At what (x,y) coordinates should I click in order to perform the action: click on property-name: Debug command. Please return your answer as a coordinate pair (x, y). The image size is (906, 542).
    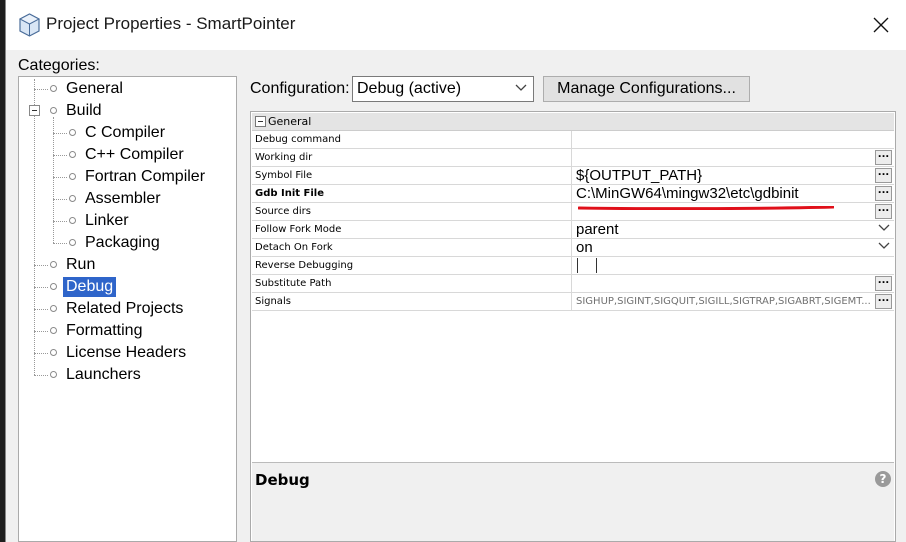
    Looking at the image, I should click on (412, 139).